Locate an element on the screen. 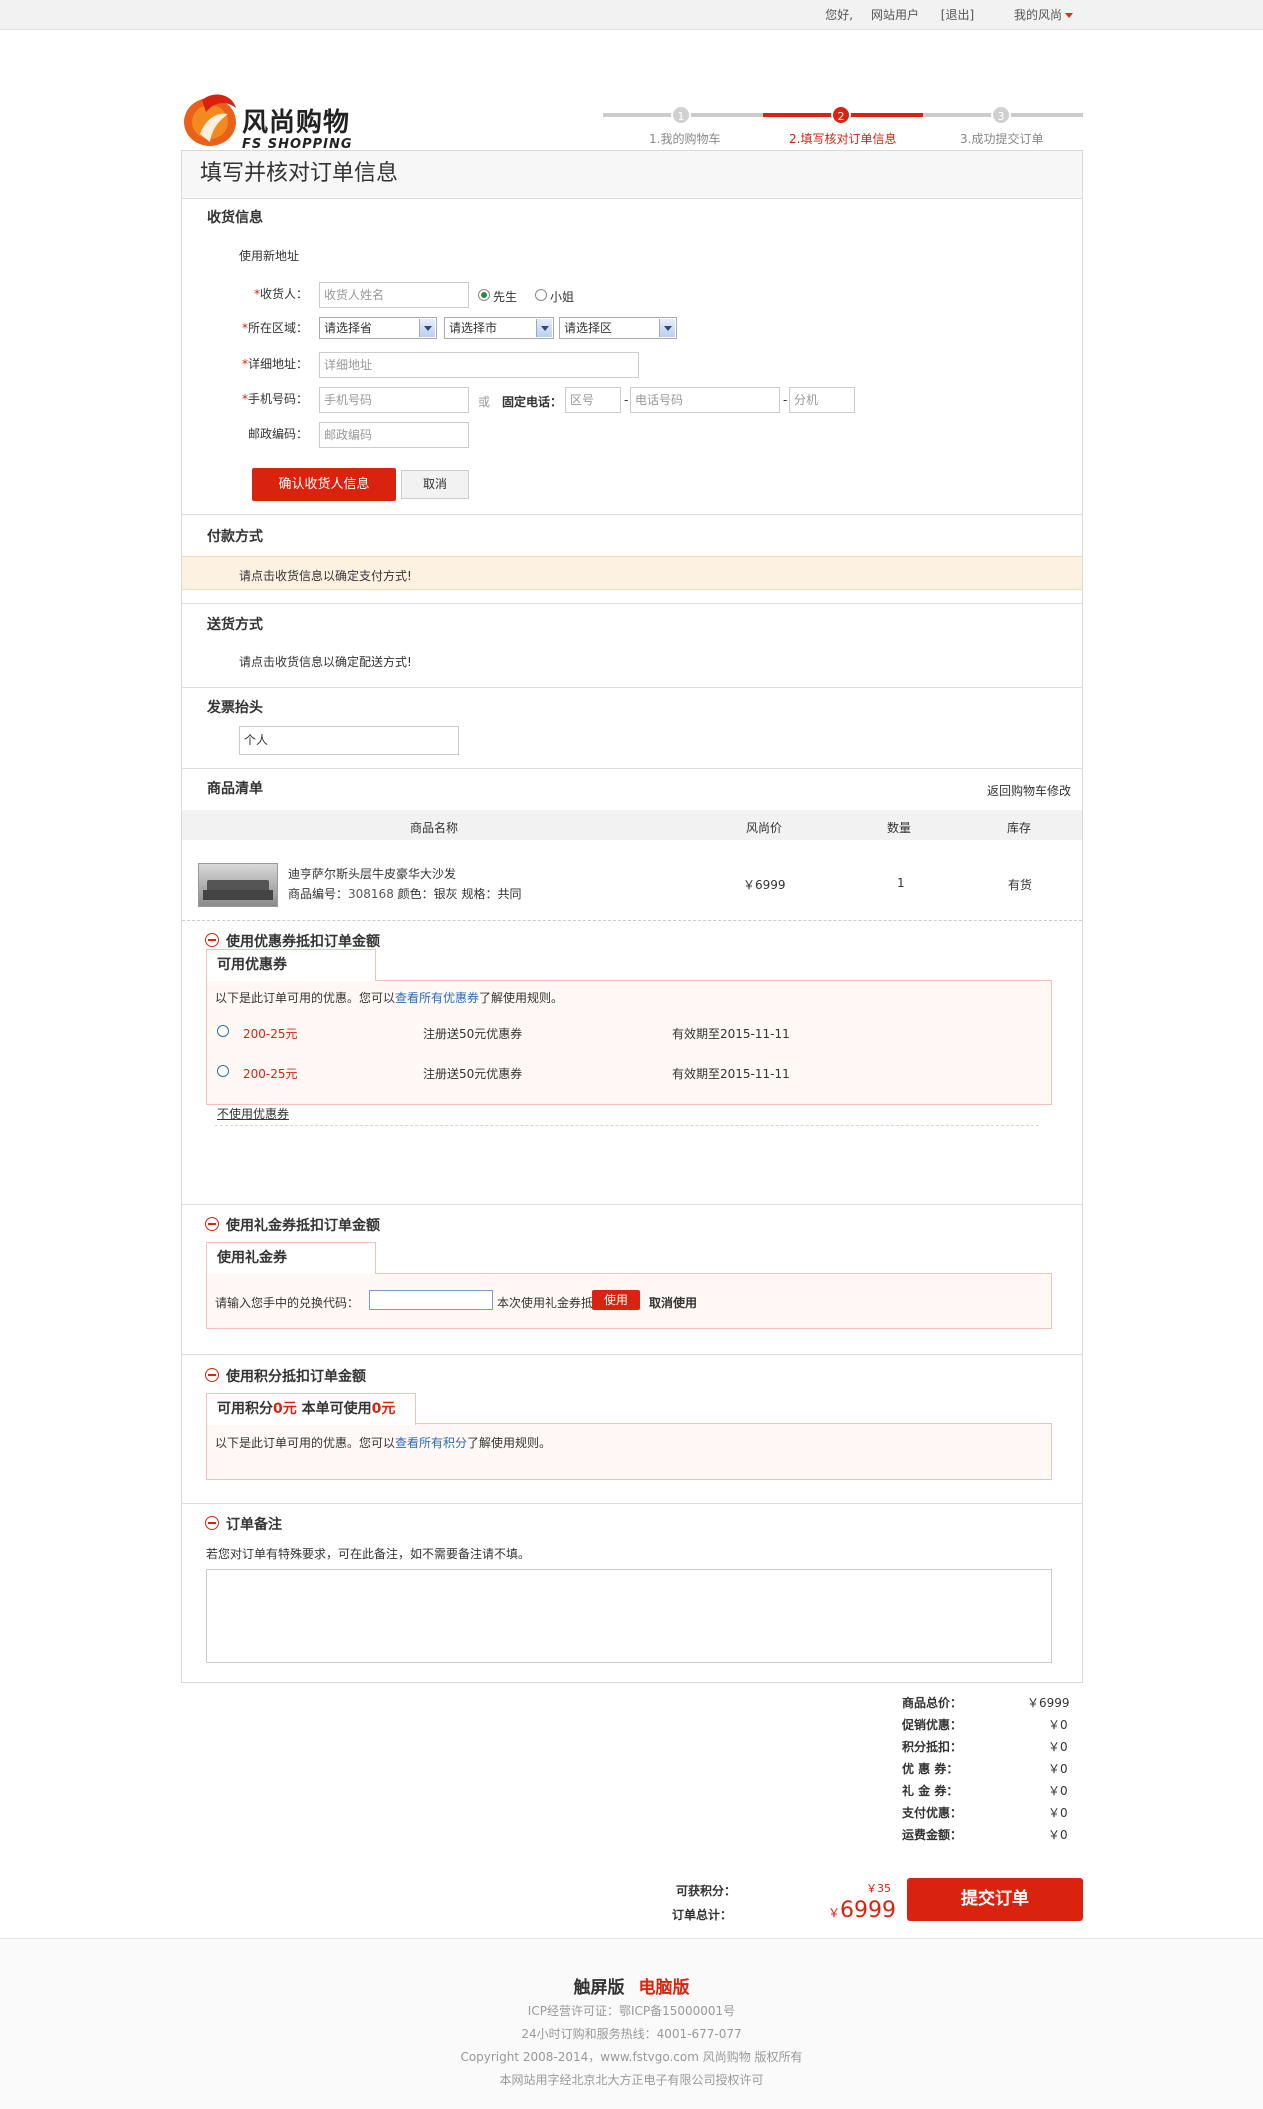 Image resolution: width=1263 pixels, height=2109 pixels. coupon-name-2: 200-25元 is located at coordinates (270, 1074).